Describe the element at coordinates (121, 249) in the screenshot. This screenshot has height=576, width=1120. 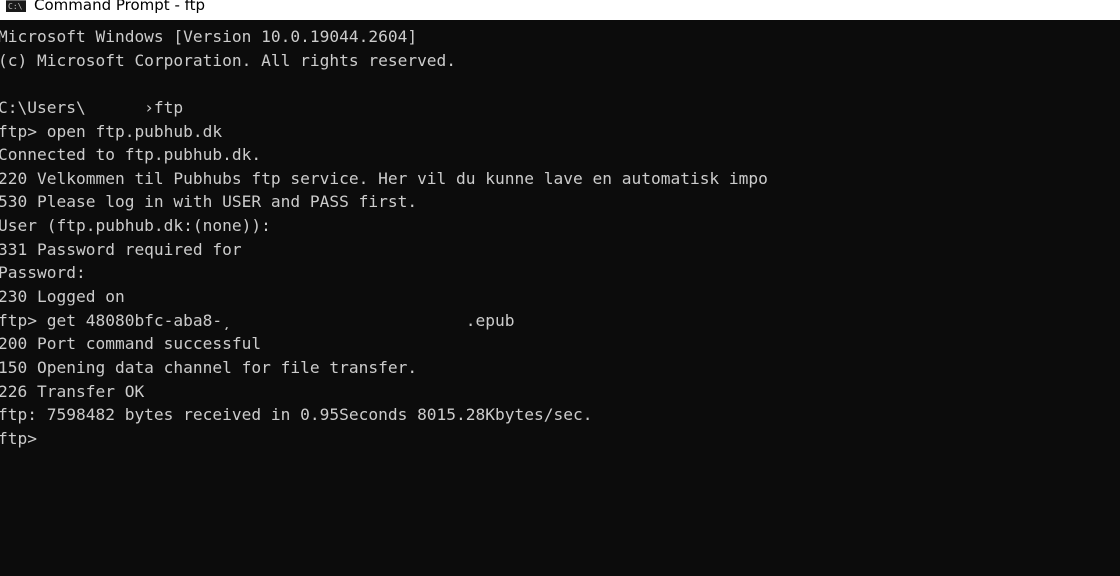
I see `console-line: 331 Password required for` at that location.